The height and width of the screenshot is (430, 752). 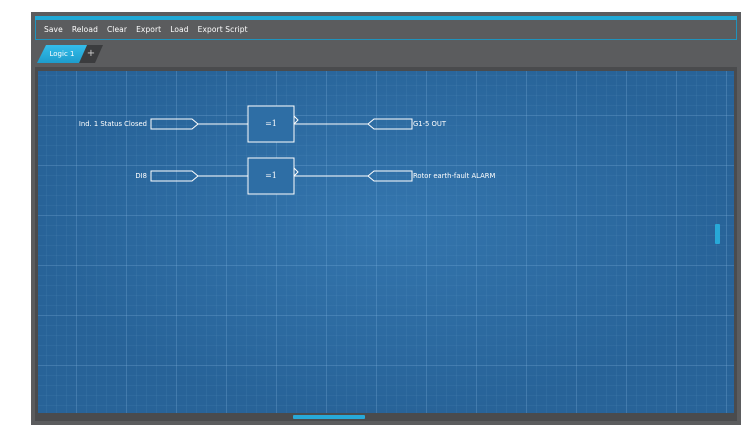 I want to click on gate-label-1: =1, so click(x=271, y=123).